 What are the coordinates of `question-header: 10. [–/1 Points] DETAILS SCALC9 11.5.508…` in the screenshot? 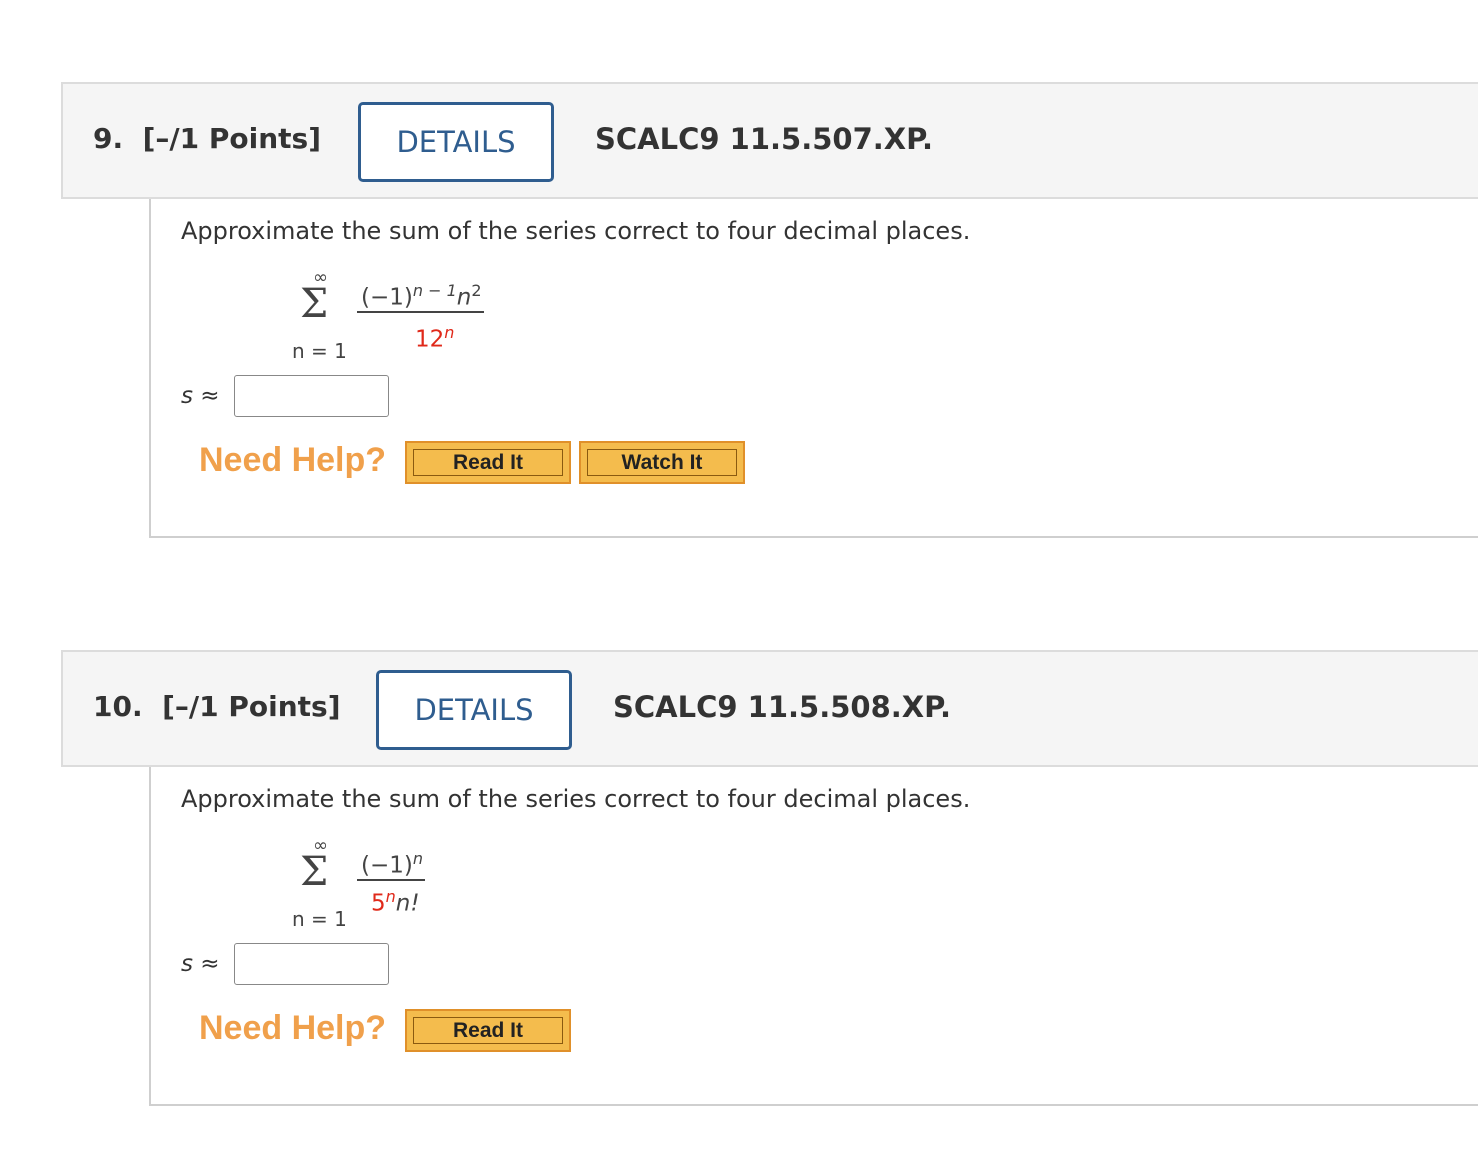 It's located at (769, 708).